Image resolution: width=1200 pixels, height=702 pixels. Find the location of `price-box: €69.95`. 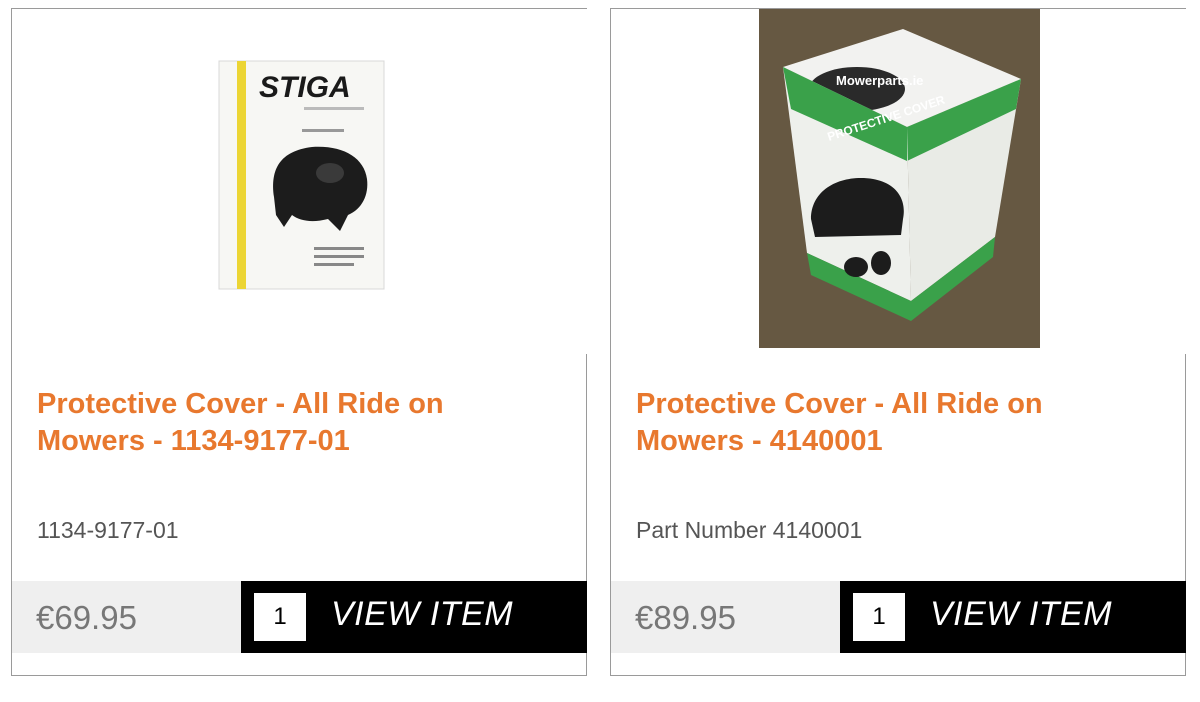

price-box: €69.95 is located at coordinates (126, 617).